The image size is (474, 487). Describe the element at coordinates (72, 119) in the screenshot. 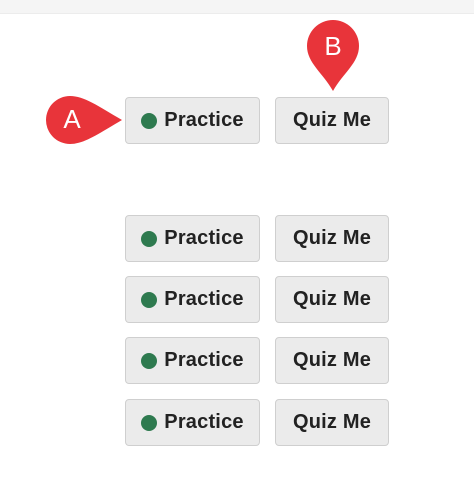

I see `marker-a-label: A` at that location.